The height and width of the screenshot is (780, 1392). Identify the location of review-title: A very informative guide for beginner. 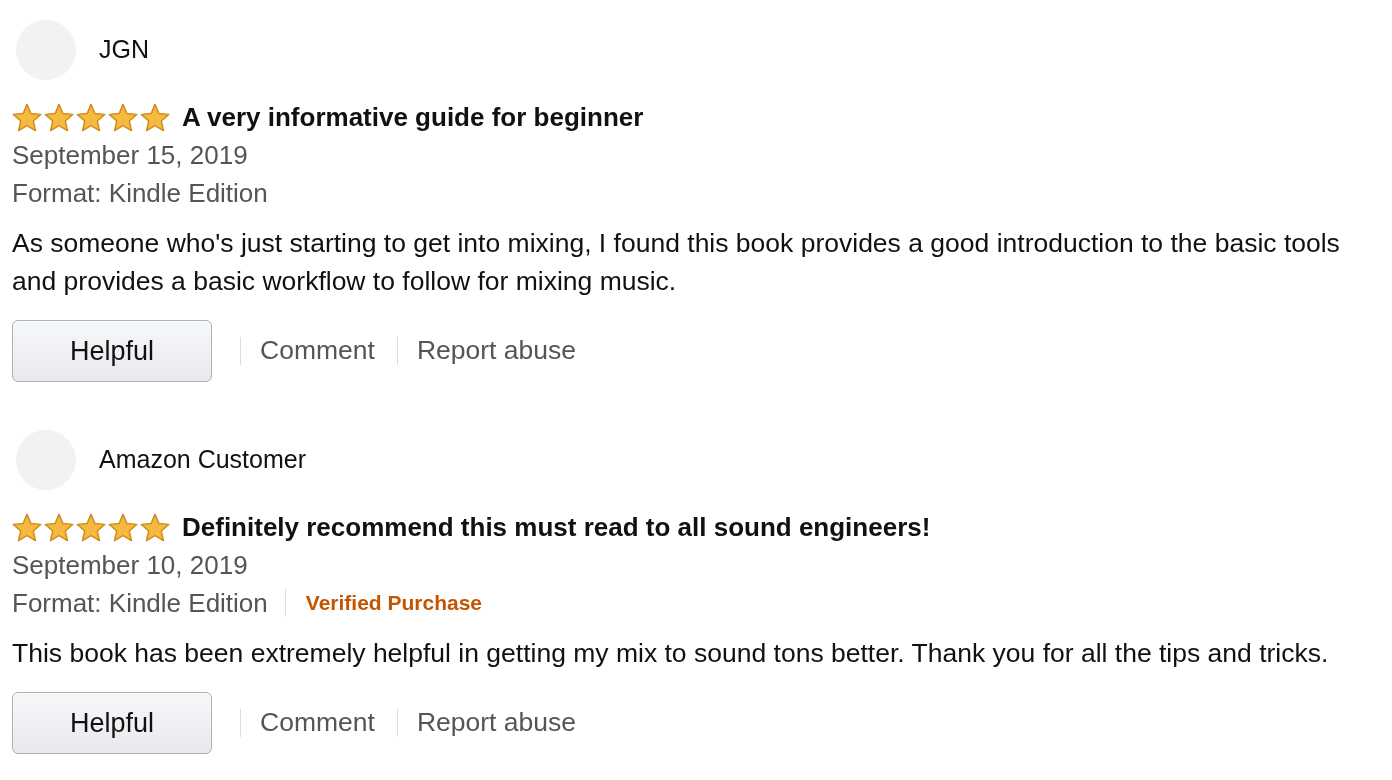
(413, 117).